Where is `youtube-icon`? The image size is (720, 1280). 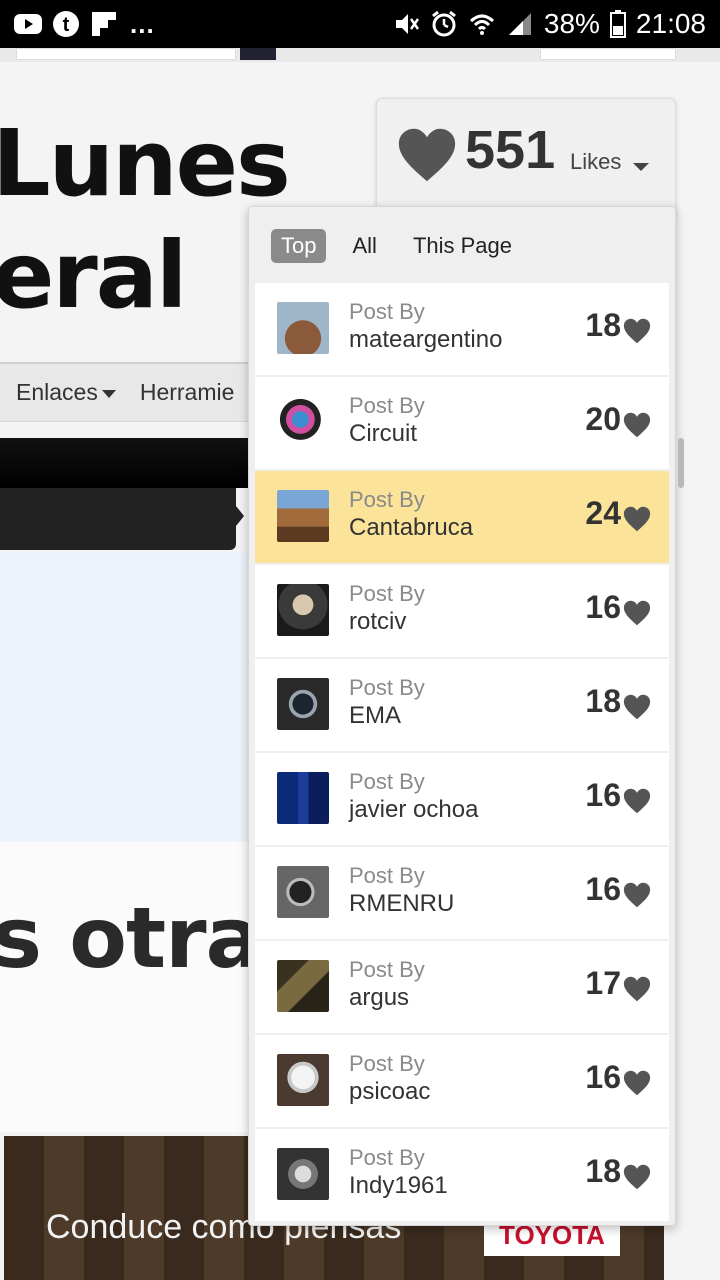 youtube-icon is located at coordinates (28, 24).